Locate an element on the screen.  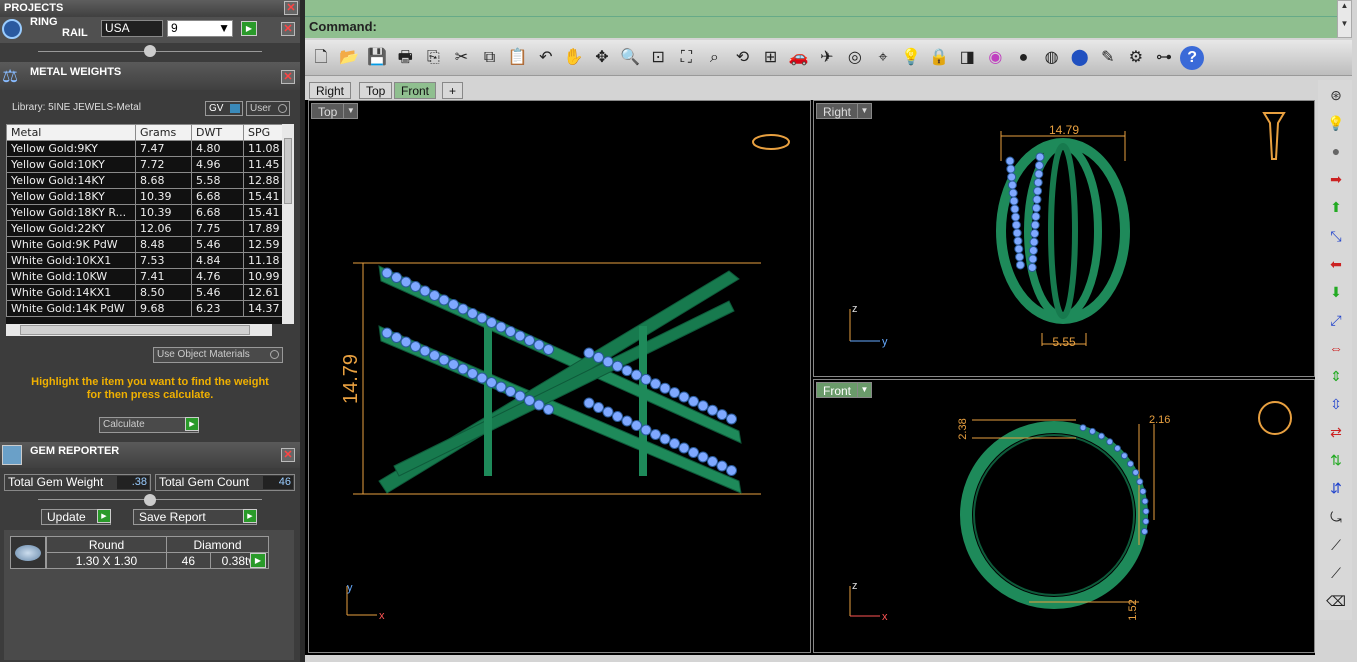
curve-icon: ⤿ is located at coordinates (1336, 517).